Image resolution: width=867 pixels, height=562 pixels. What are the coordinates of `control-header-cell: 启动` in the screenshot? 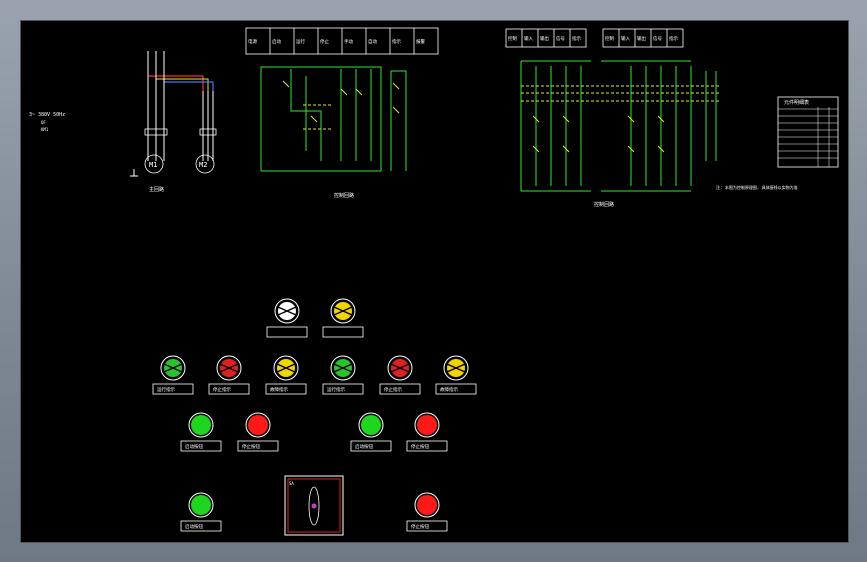 It's located at (276, 41).